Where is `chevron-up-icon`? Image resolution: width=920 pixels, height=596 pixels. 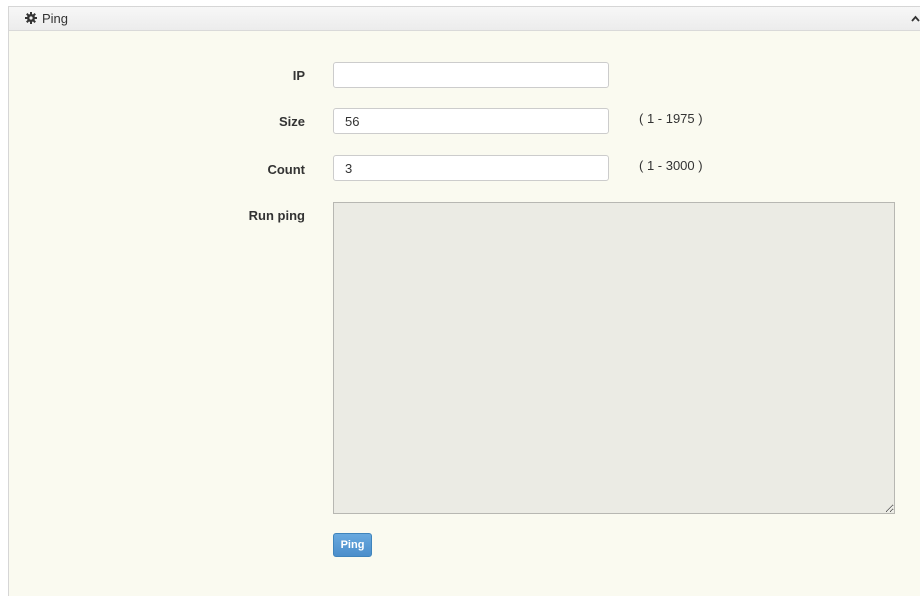 chevron-up-icon is located at coordinates (915, 18).